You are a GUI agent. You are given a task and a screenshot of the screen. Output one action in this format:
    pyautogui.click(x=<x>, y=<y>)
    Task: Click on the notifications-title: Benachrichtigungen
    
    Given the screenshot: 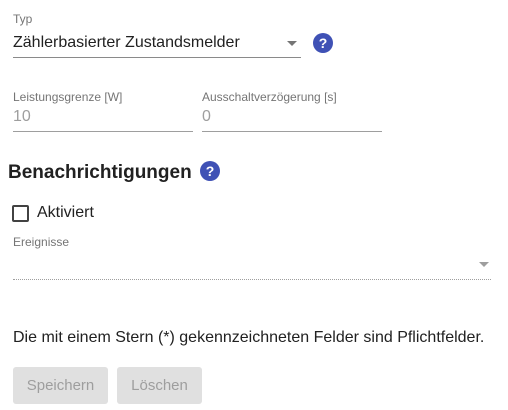 What is the action you would take?
    pyautogui.click(x=100, y=172)
    